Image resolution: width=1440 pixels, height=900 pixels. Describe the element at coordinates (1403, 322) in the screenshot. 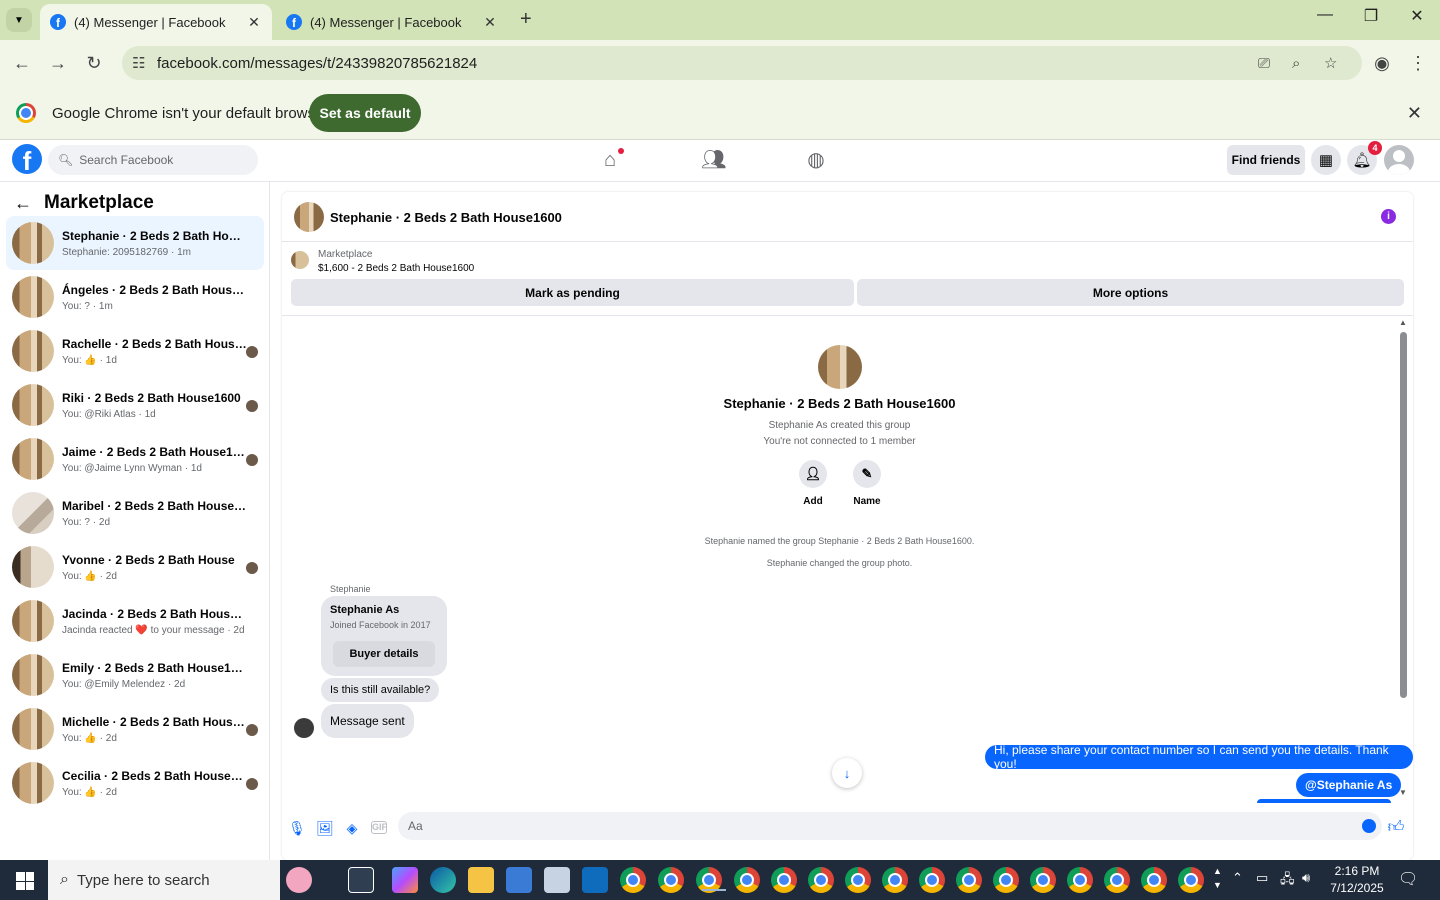

I see `scroll-up-icon: ▲` at that location.